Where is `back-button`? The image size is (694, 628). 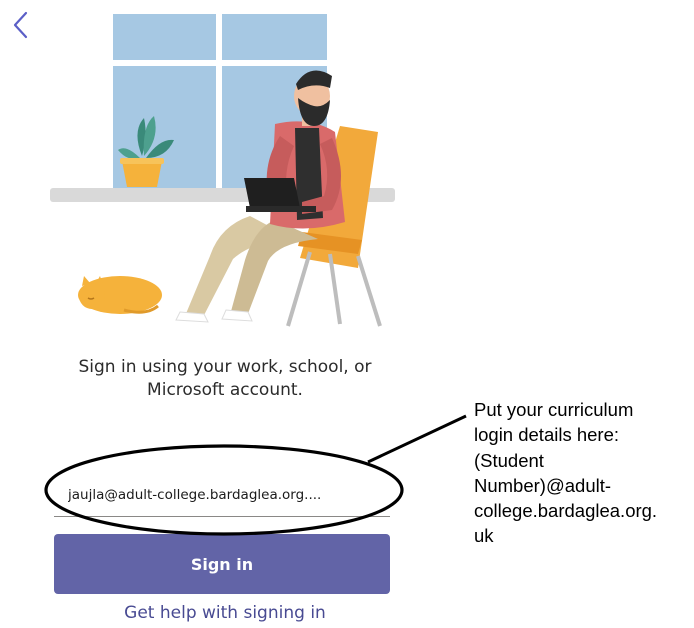
back-button is located at coordinates (20, 25).